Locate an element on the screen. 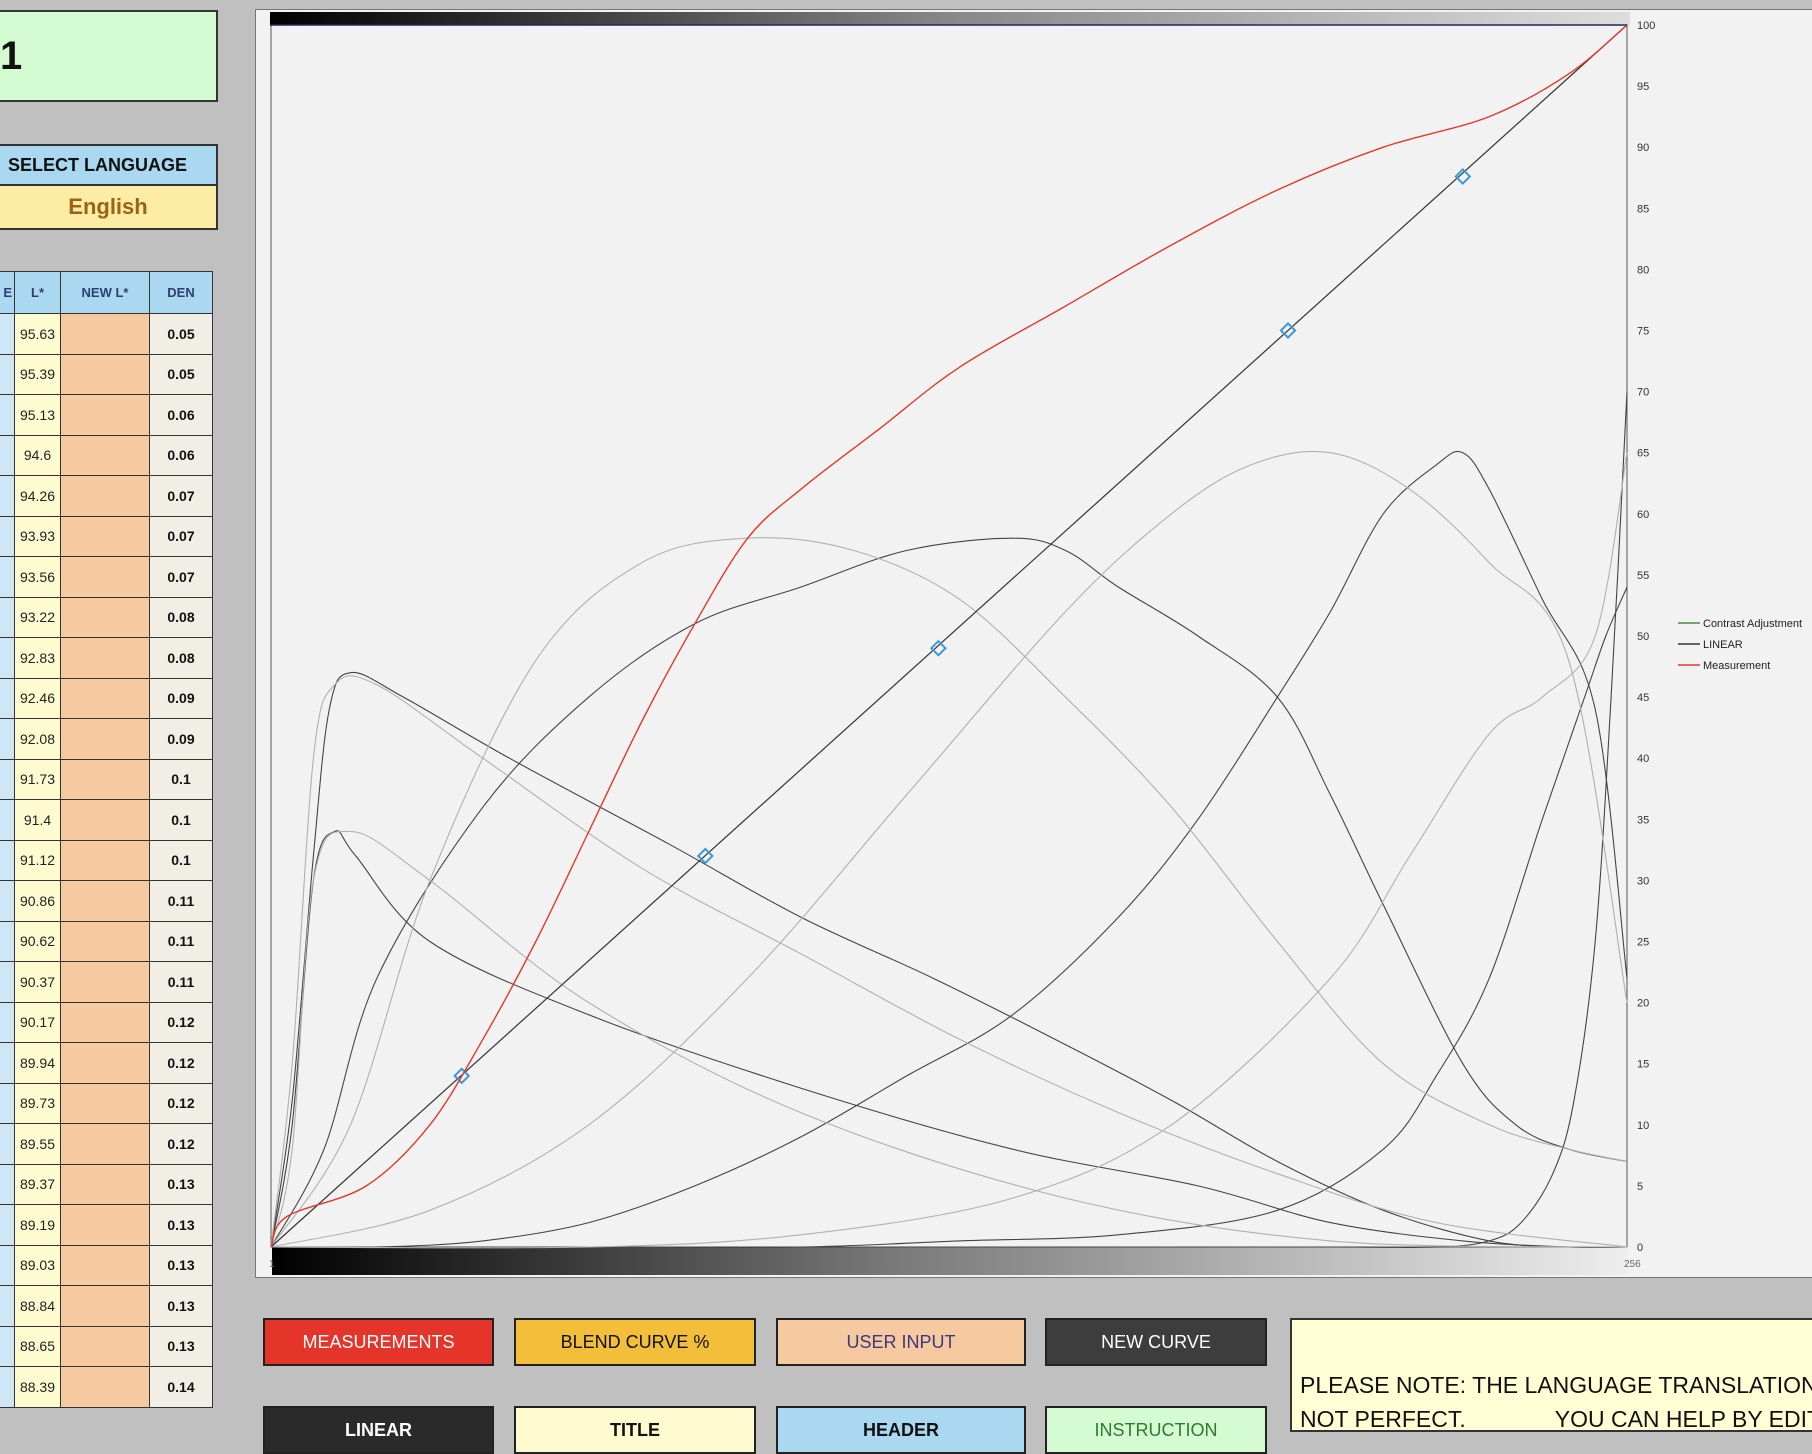 The image size is (1812, 1454). lstar-cell: 88.39 is located at coordinates (37, 1387).